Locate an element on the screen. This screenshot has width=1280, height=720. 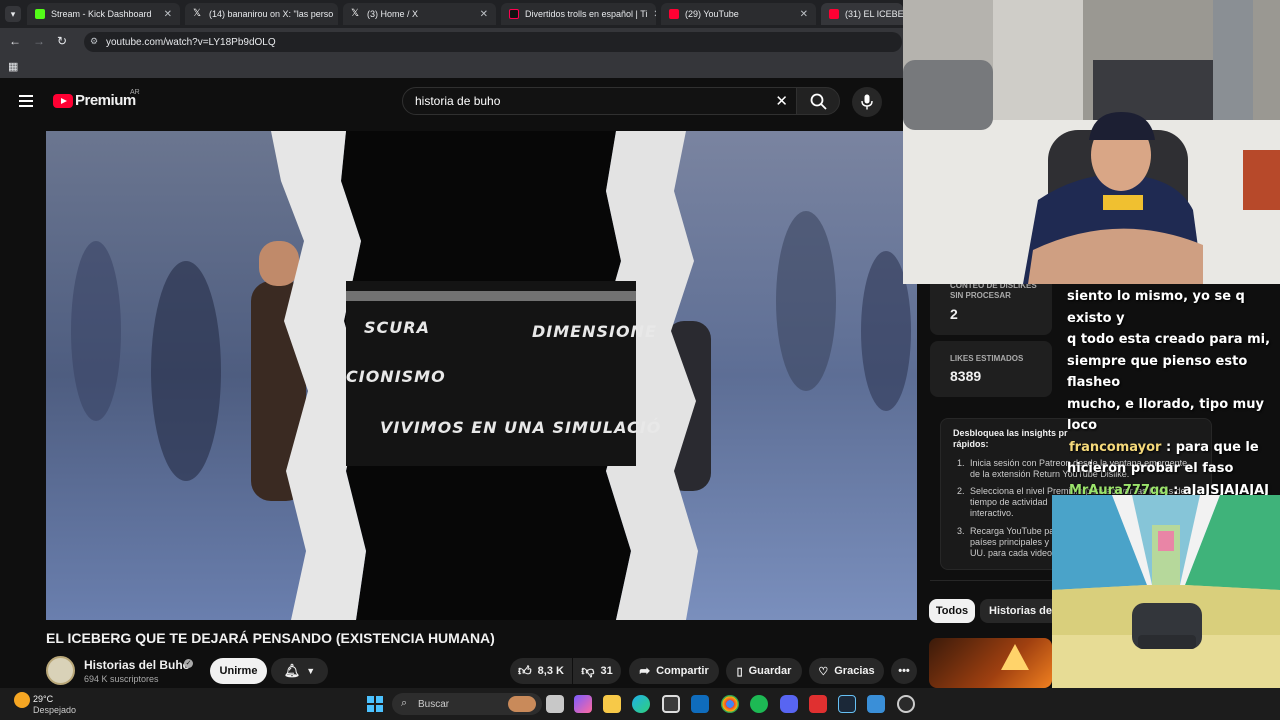
tab-kick-dashboard: Stream - Kick Dashboard ✕ is located at coordinates (103, 14).